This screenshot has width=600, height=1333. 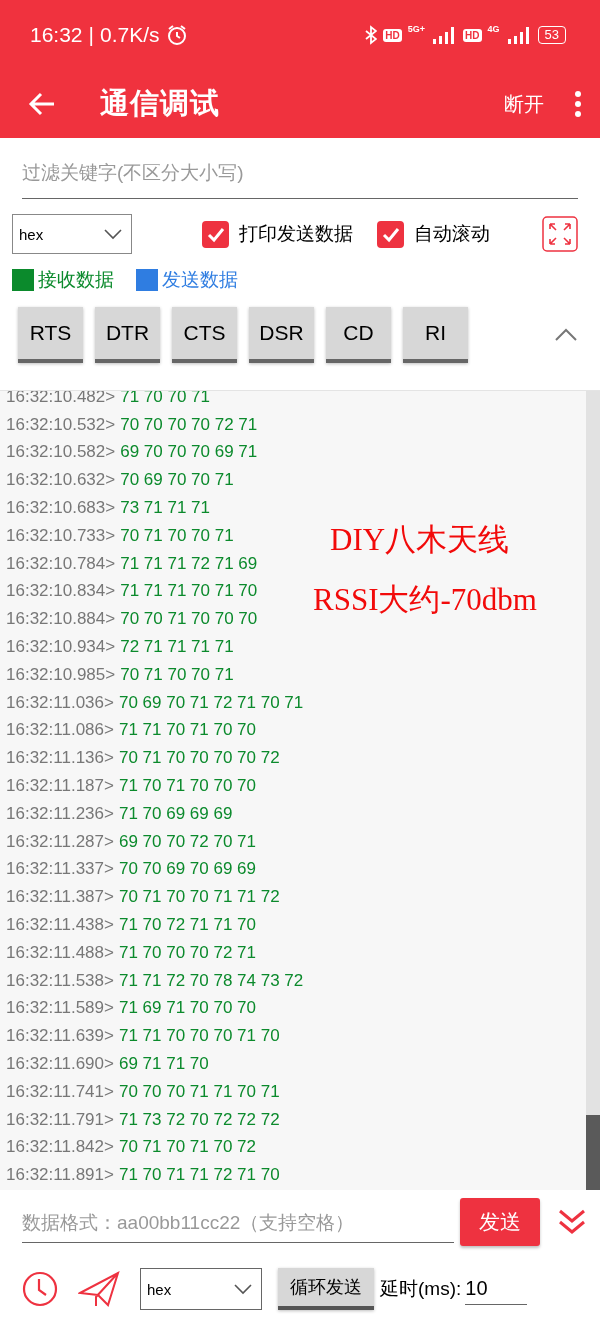 What do you see at coordinates (60, 1036) in the screenshot?
I see `log-timestamp: 16:32:11.639>` at bounding box center [60, 1036].